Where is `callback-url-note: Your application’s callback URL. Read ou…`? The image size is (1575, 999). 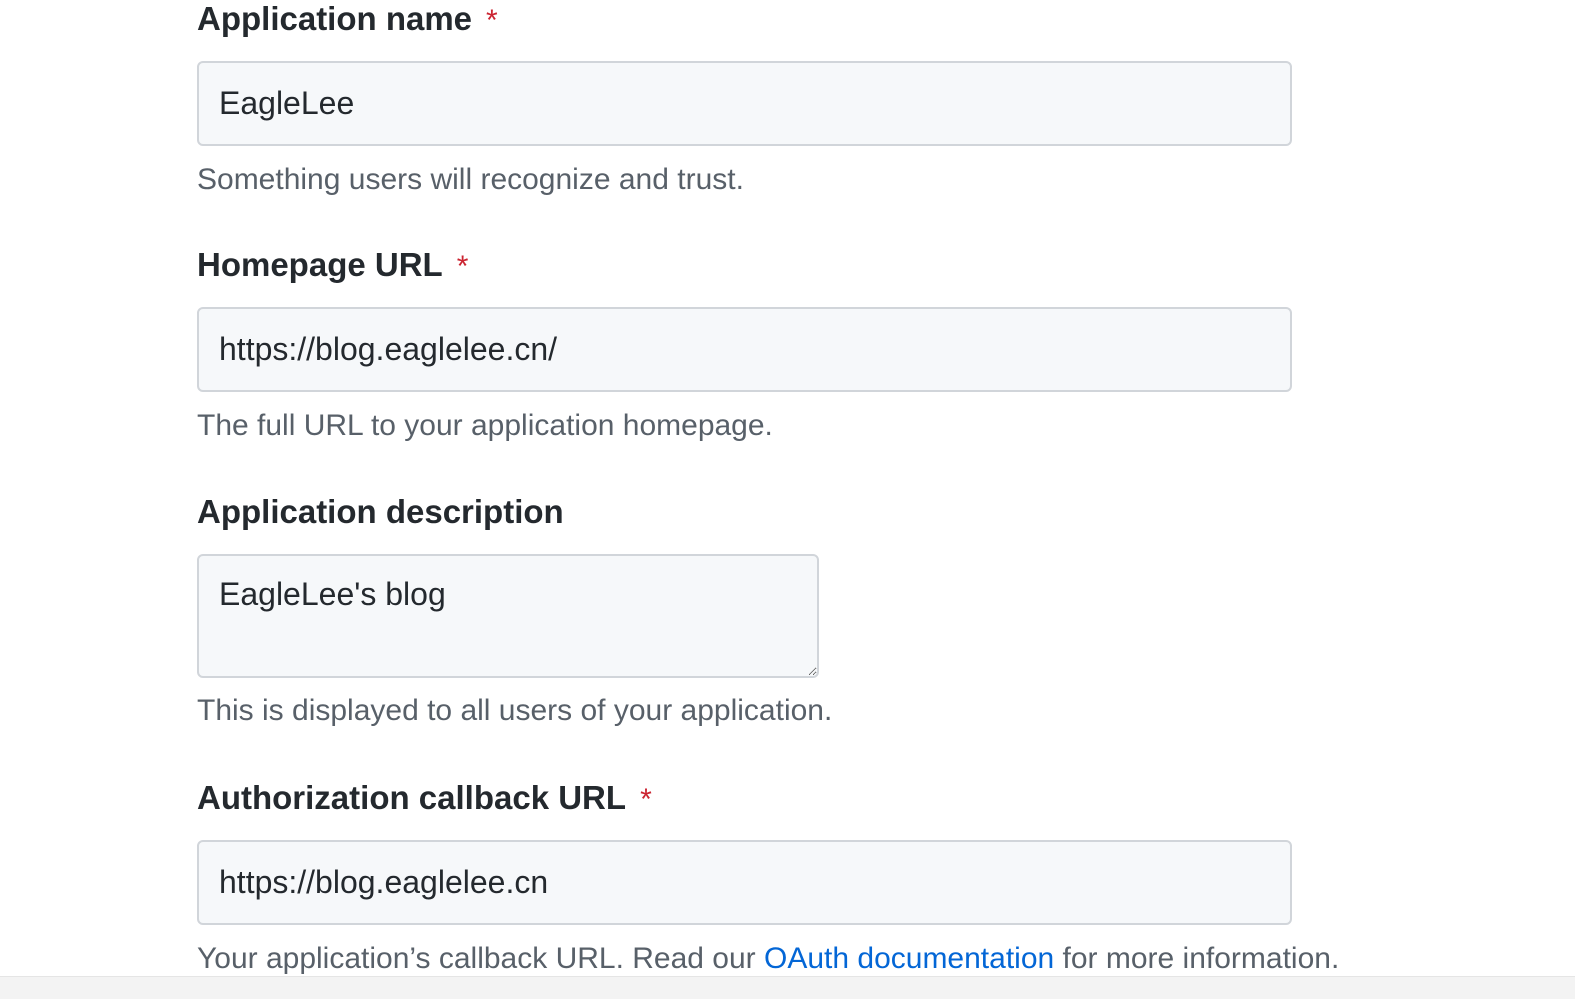 callback-url-note: Your application’s callback URL. Read ou… is located at coordinates (768, 959).